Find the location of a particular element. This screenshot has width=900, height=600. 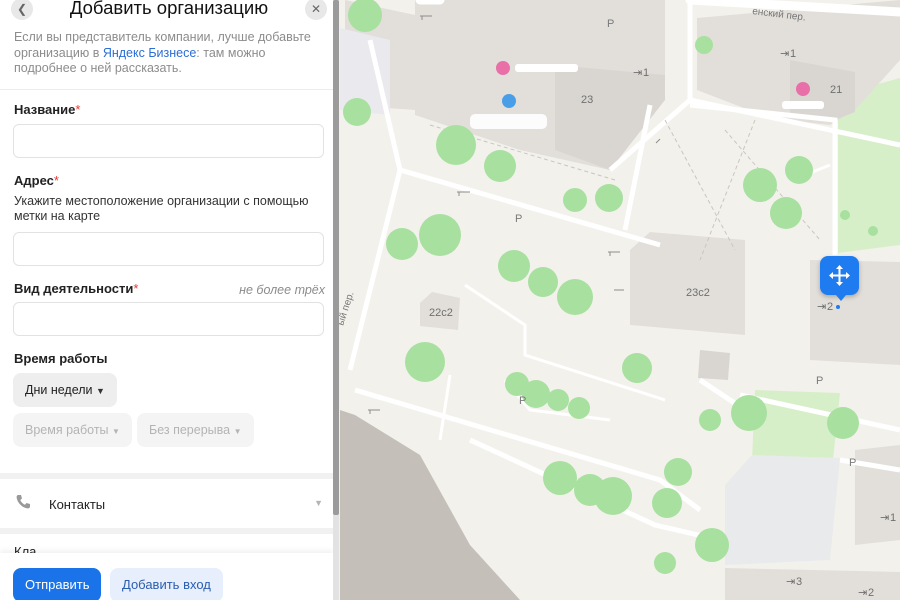

scrollbar-thumb is located at coordinates (336, 257).